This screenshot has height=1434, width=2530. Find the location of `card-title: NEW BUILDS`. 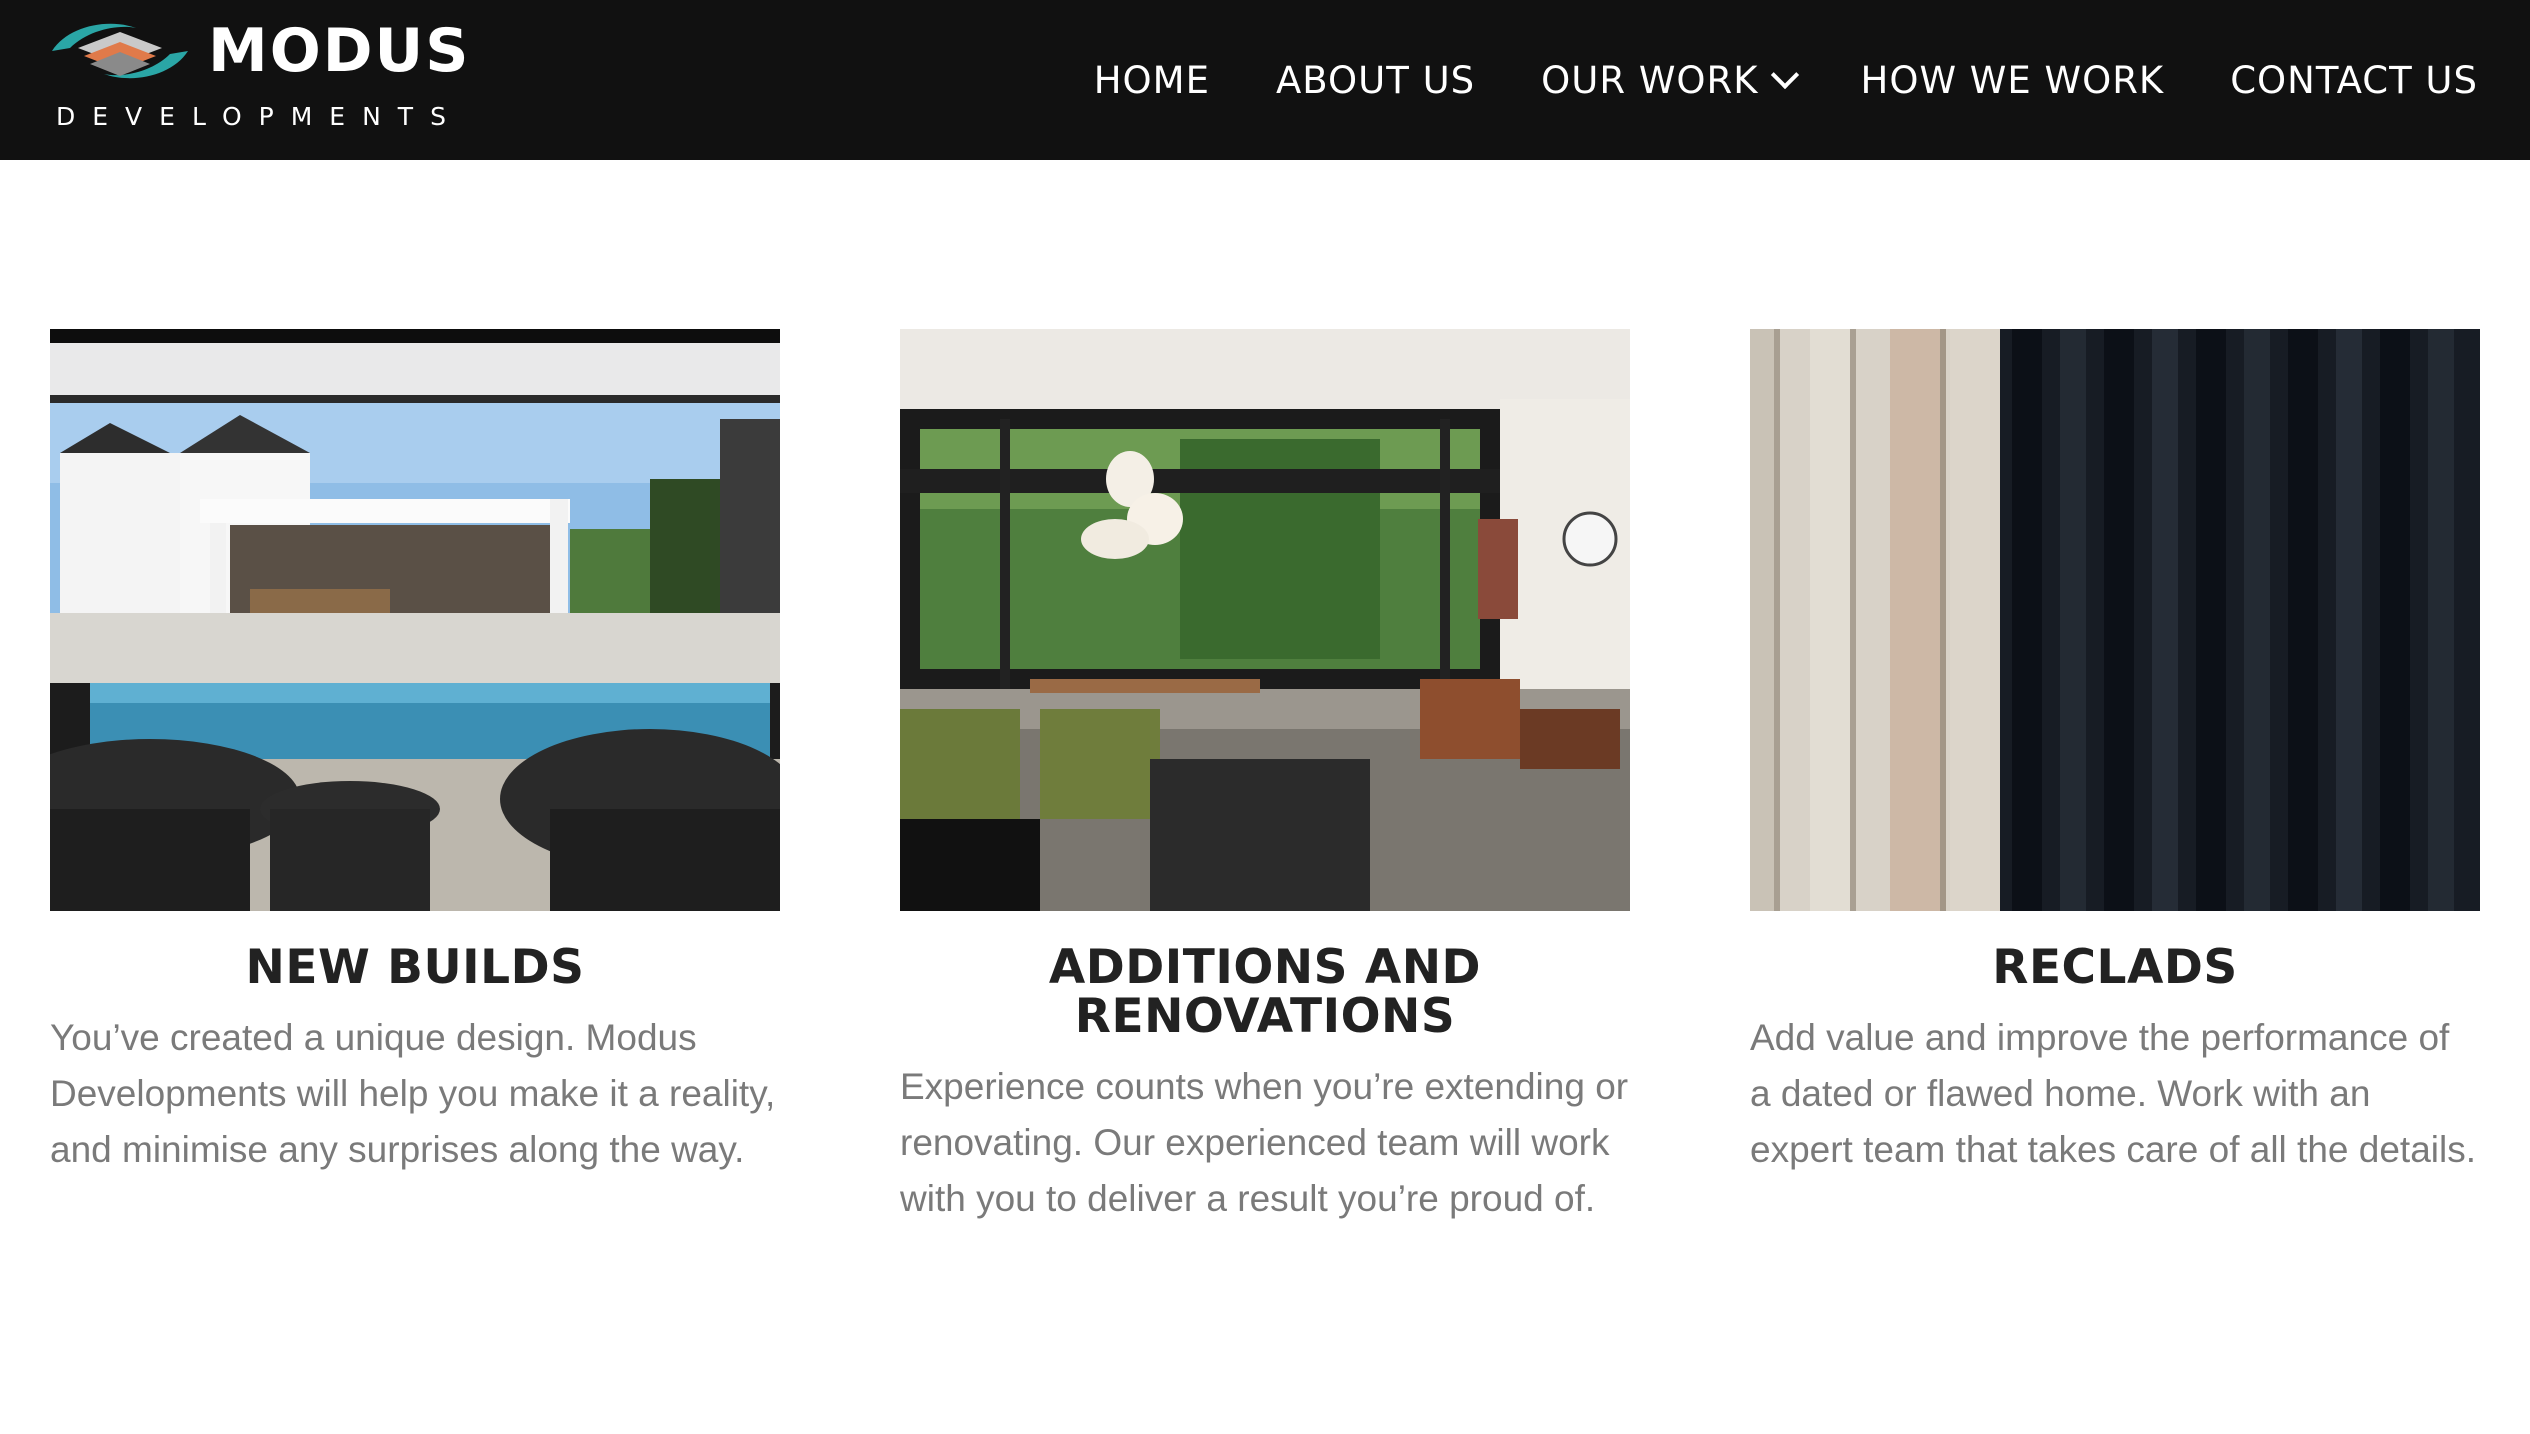

card-title: NEW BUILDS is located at coordinates (415, 967).